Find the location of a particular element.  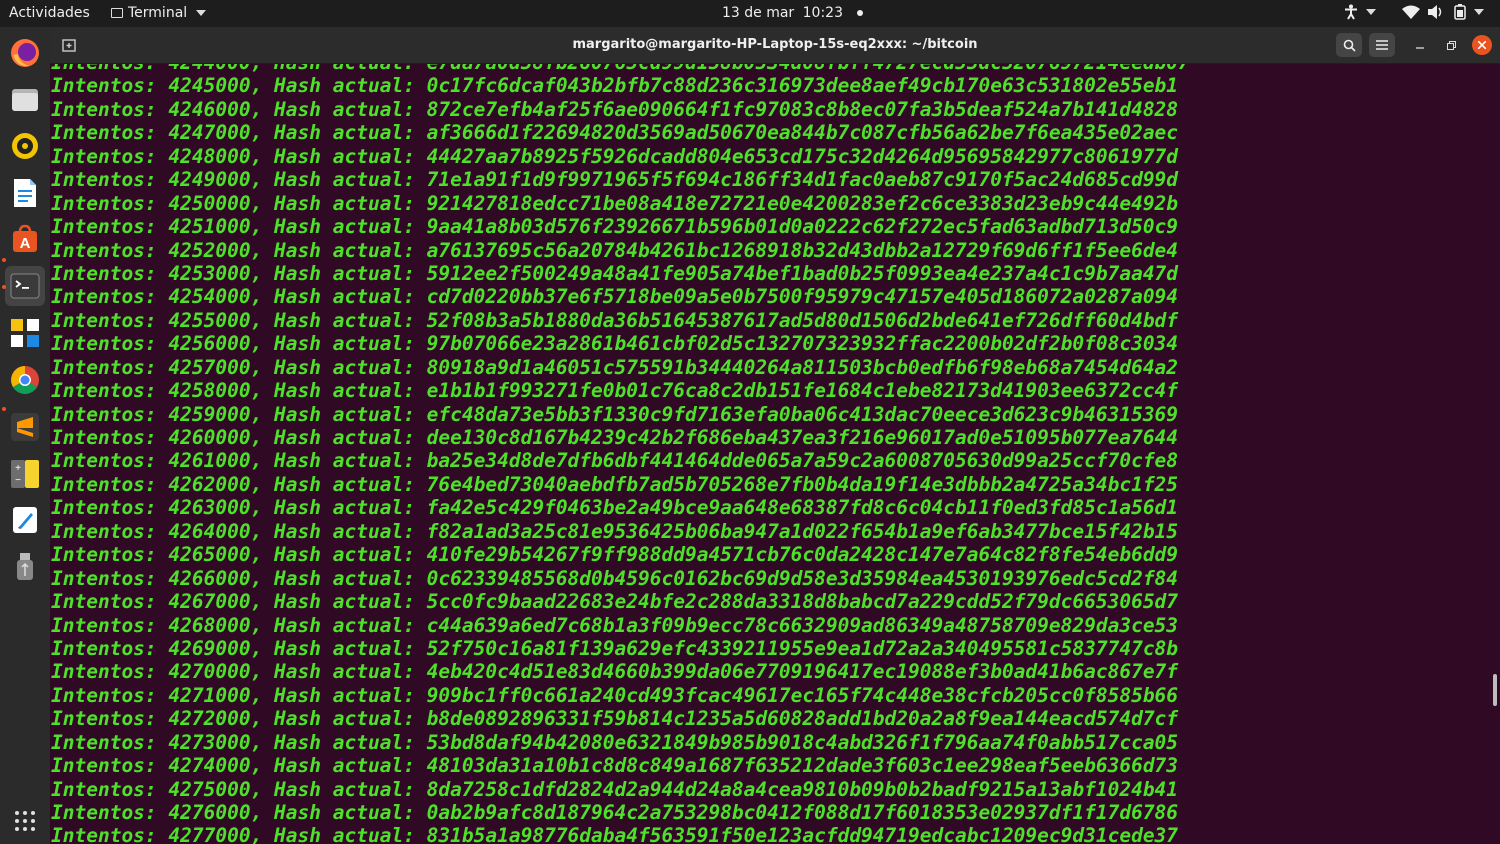

dock-item-rhythmbox is located at coordinates (25, 146).